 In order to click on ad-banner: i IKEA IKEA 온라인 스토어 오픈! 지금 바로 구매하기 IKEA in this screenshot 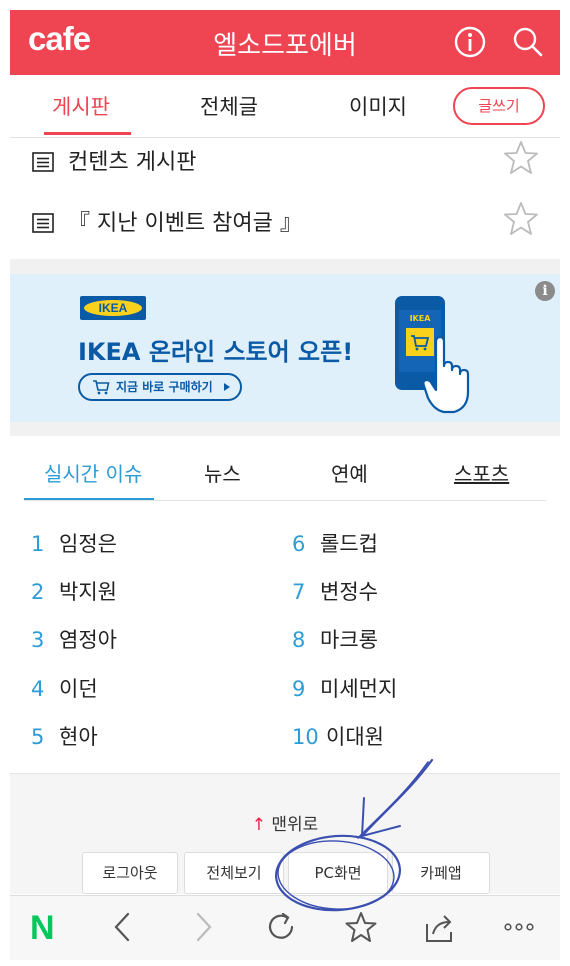, I will do `click(285, 348)`.